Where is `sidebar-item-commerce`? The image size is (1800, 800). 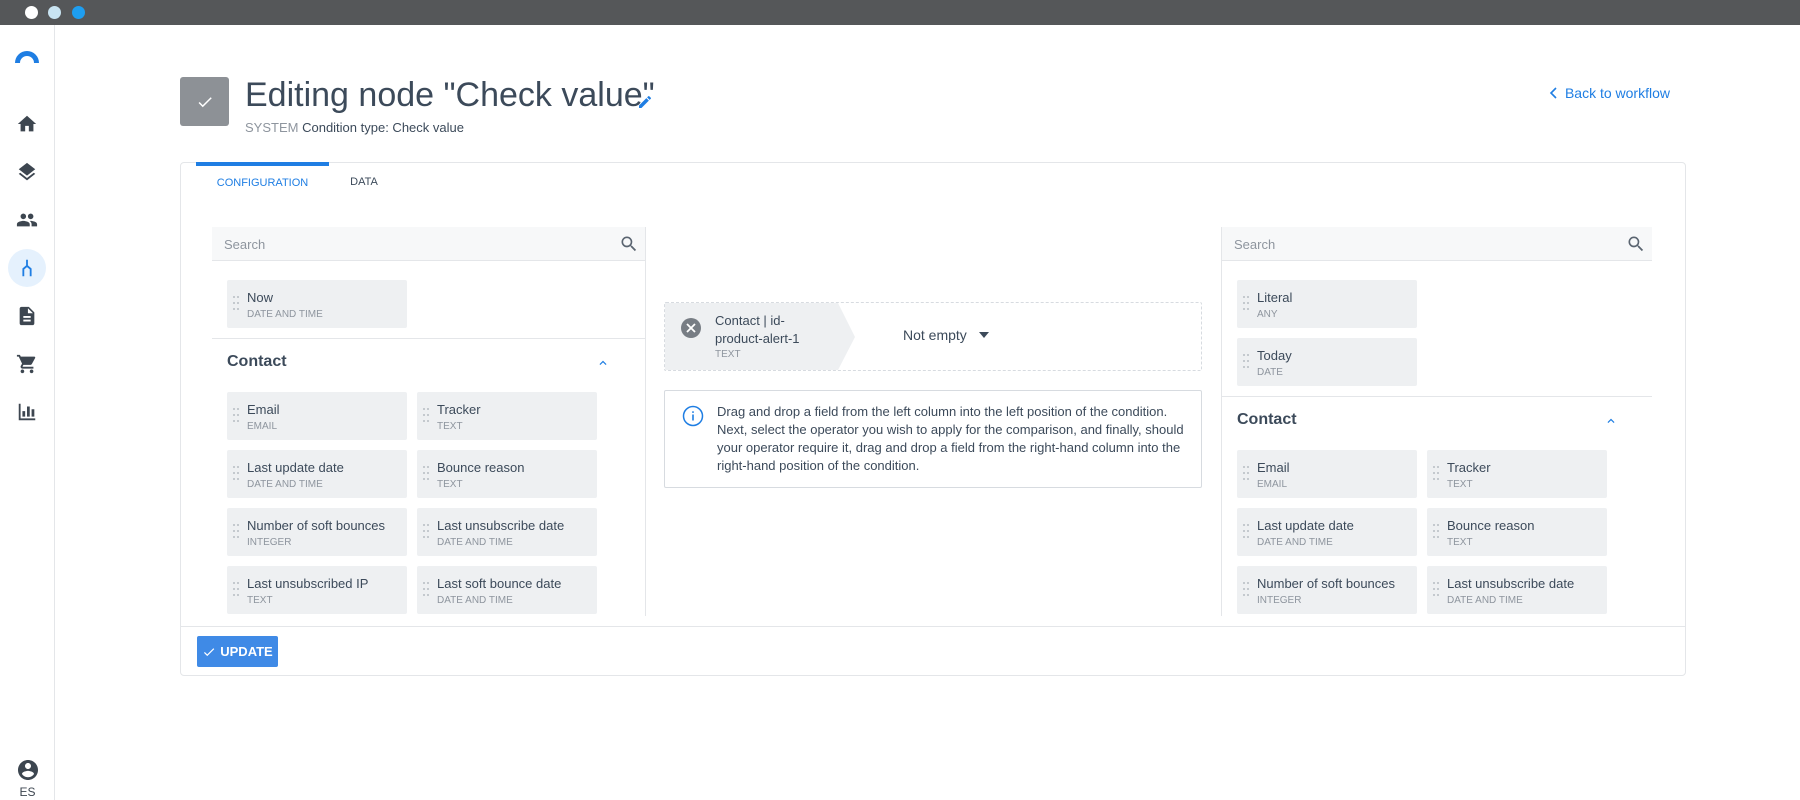 sidebar-item-commerce is located at coordinates (27, 364).